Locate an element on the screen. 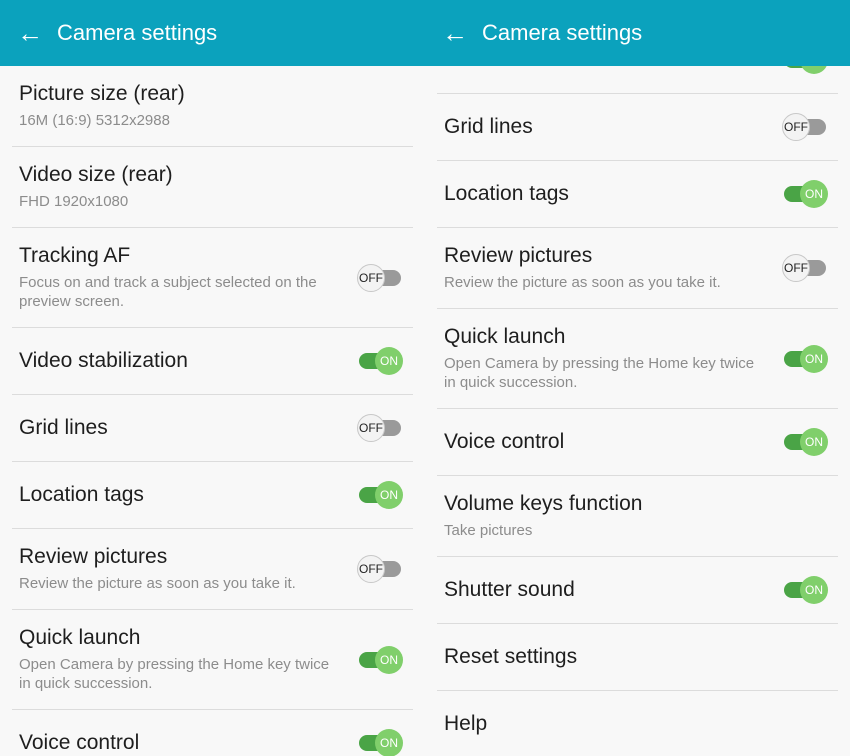  setting-subtitle: FHD 1920x1080 is located at coordinates (74, 201).